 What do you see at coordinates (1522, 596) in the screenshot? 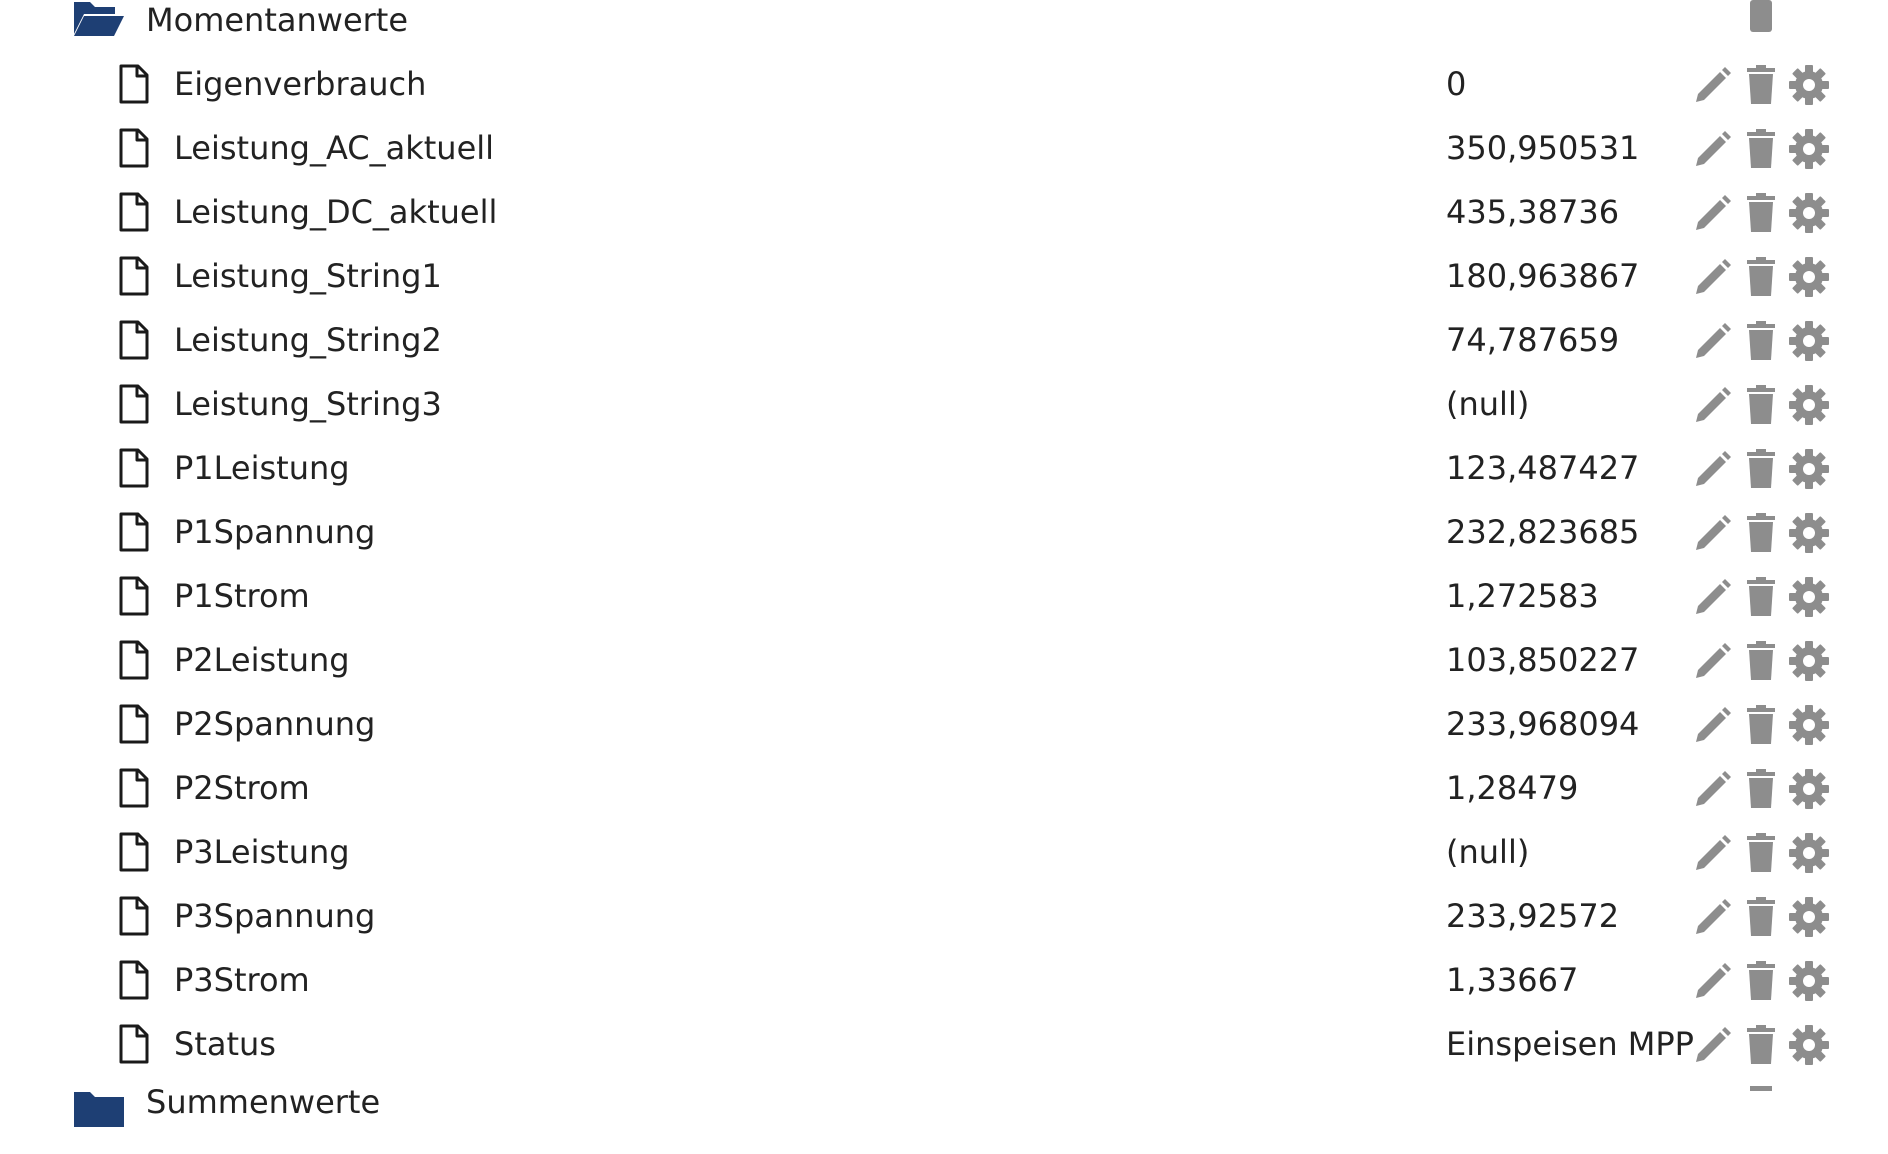
I see `object-value: 1,272583` at bounding box center [1522, 596].